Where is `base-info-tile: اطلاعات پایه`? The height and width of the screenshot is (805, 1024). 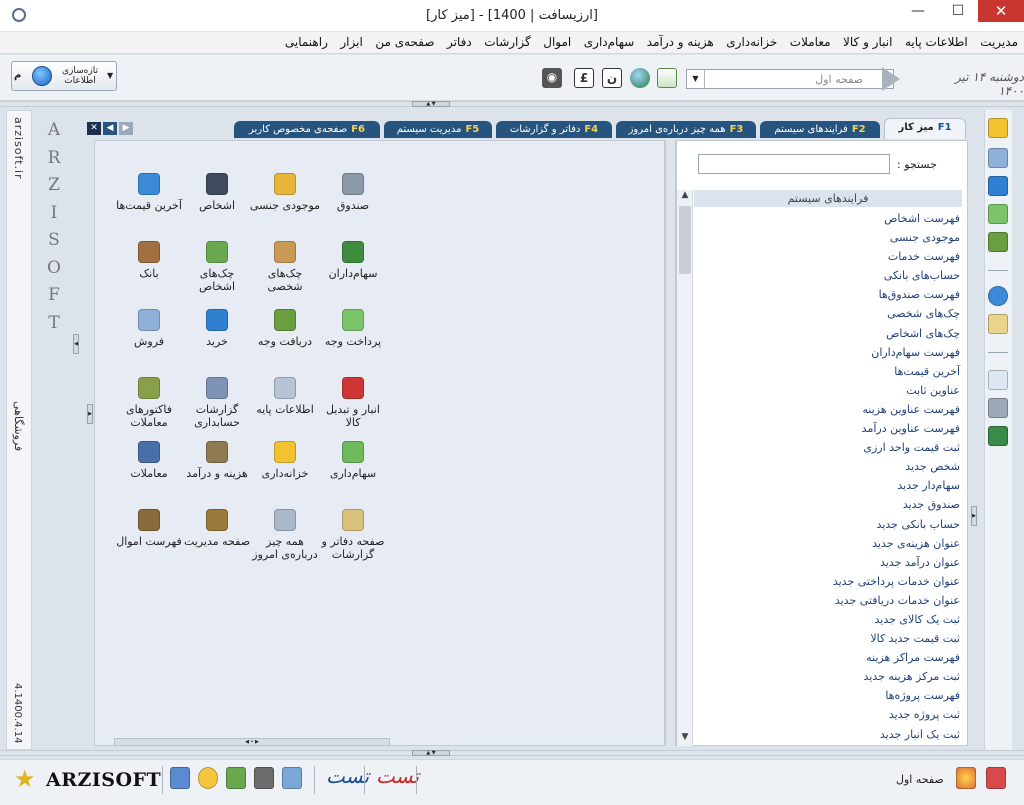 base-info-tile: اطلاعات پایه is located at coordinates (285, 396).